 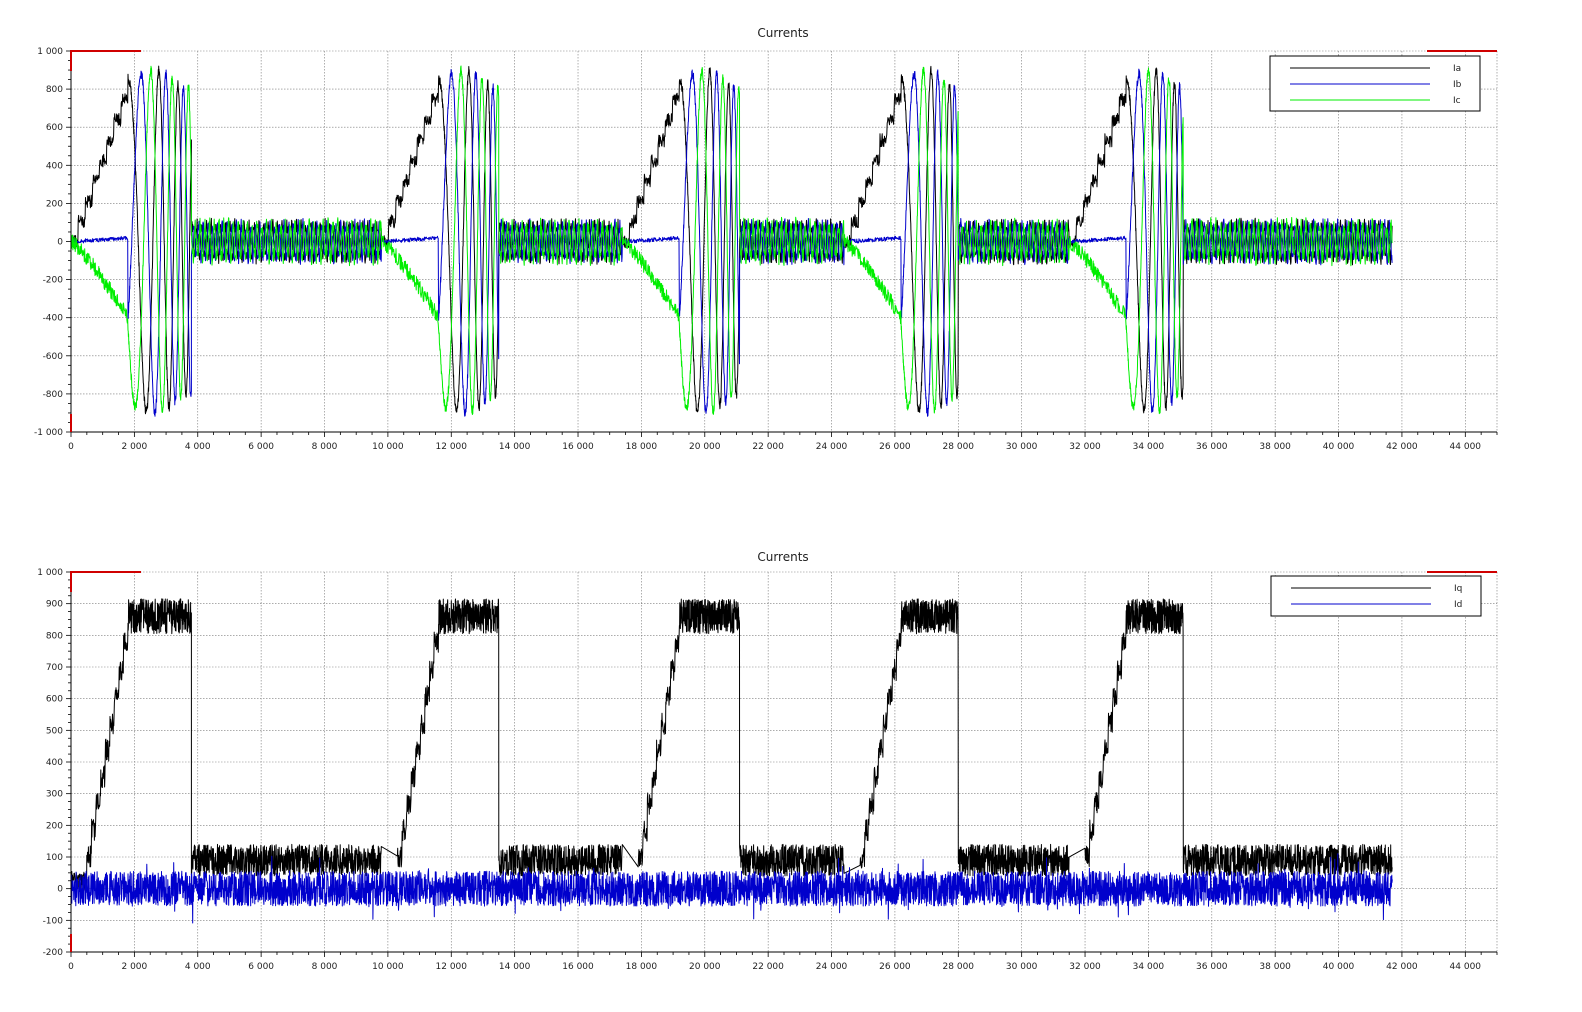 What do you see at coordinates (53, 395) in the screenshot?
I see `y-tick-label: -800` at bounding box center [53, 395].